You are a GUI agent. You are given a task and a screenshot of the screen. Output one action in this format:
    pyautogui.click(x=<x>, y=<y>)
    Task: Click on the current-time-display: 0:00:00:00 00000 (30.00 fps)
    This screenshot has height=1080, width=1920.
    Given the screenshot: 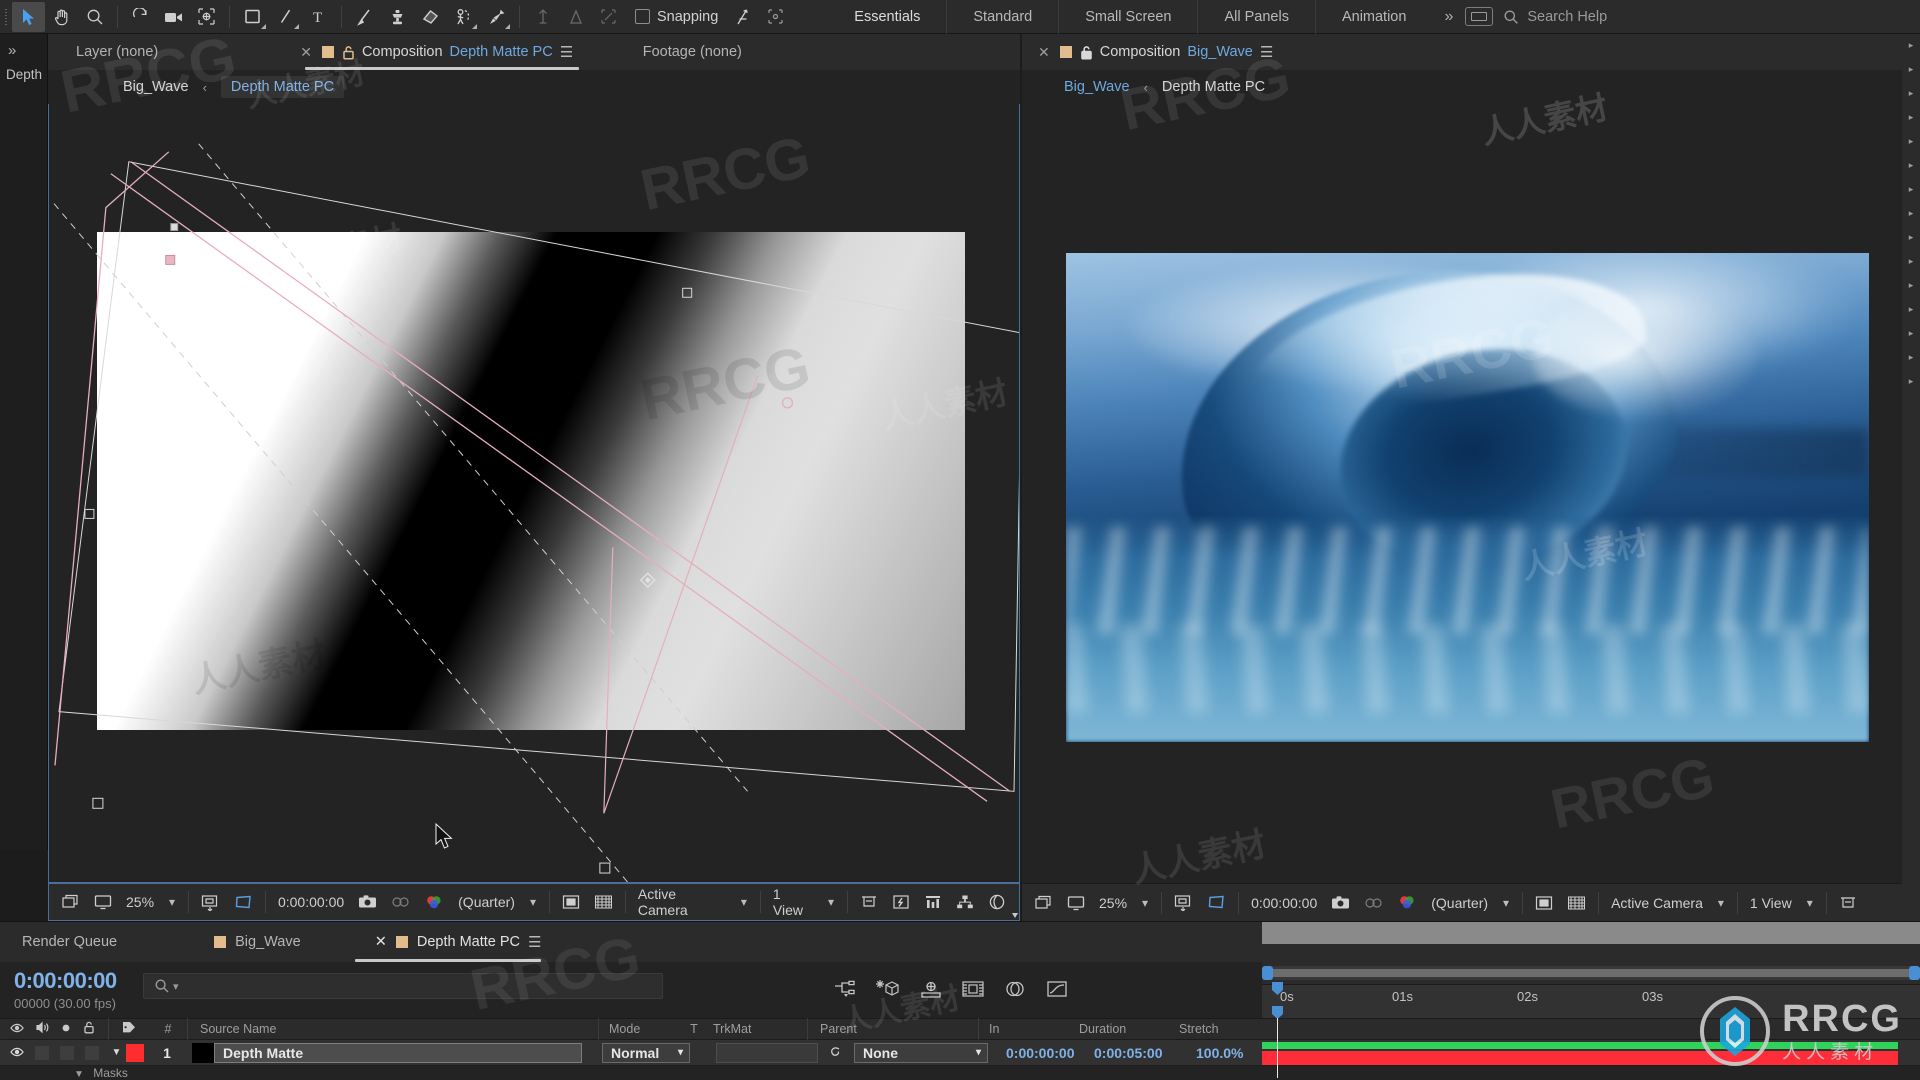 What is the action you would take?
    pyautogui.click(x=67, y=990)
    